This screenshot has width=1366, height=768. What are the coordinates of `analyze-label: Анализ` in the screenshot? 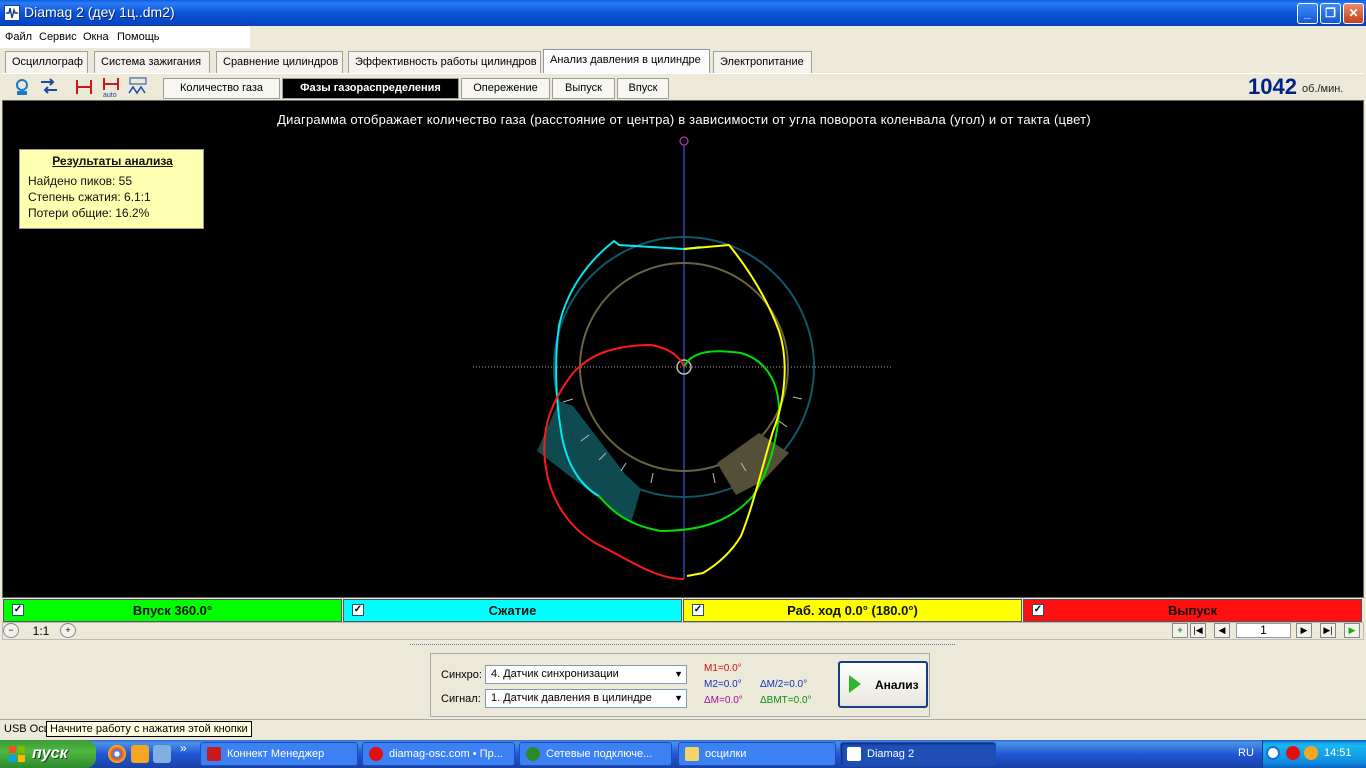 It's located at (897, 685).